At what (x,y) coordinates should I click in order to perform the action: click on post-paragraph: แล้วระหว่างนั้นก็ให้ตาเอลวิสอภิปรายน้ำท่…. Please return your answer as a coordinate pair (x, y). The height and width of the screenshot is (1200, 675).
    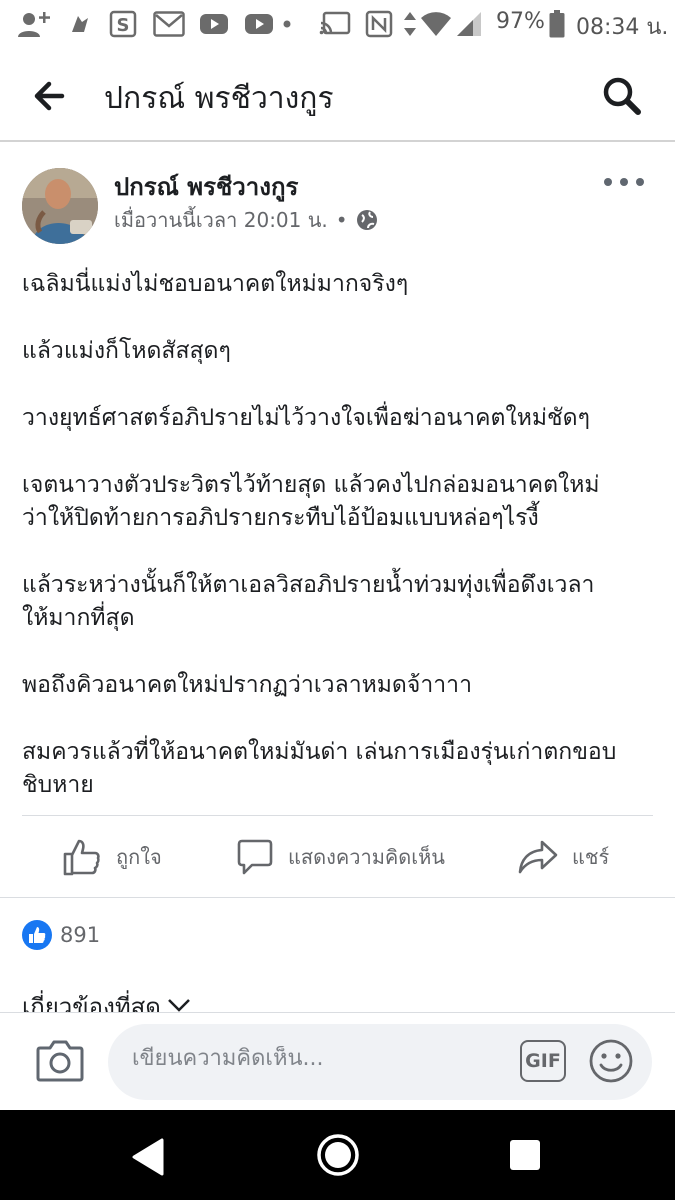
    Looking at the image, I should click on (308, 601).